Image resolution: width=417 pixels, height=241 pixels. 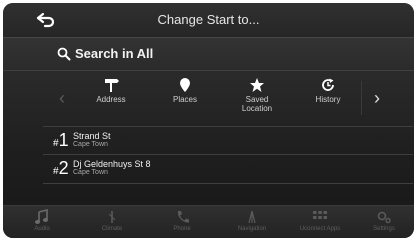 I want to click on back-button, so click(x=47, y=20).